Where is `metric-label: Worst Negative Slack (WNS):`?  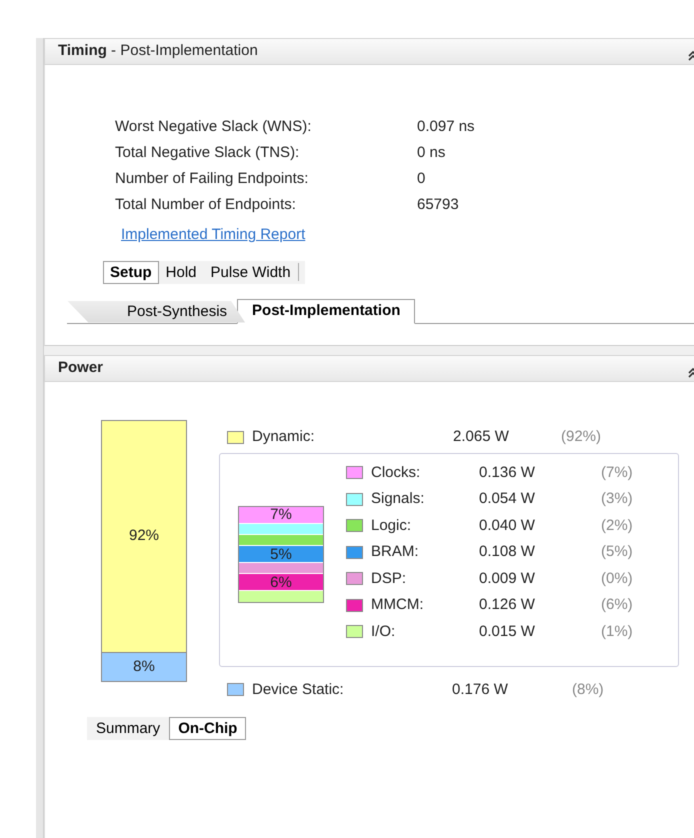
metric-label: Worst Negative Slack (WNS): is located at coordinates (213, 127).